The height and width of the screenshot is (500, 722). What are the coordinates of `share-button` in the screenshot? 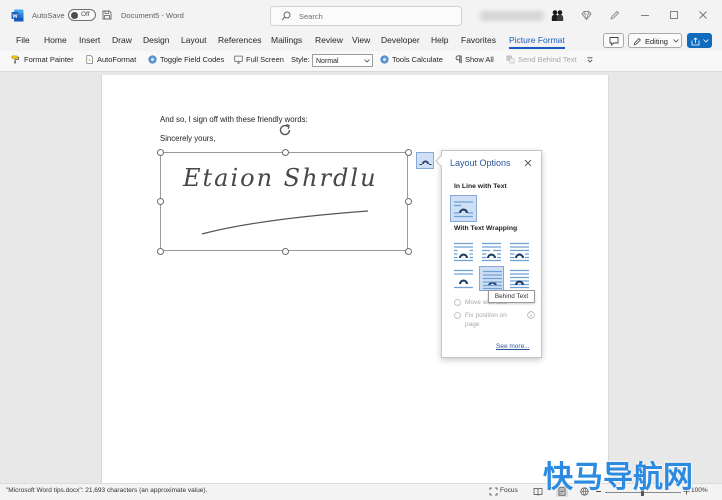 It's located at (699, 40).